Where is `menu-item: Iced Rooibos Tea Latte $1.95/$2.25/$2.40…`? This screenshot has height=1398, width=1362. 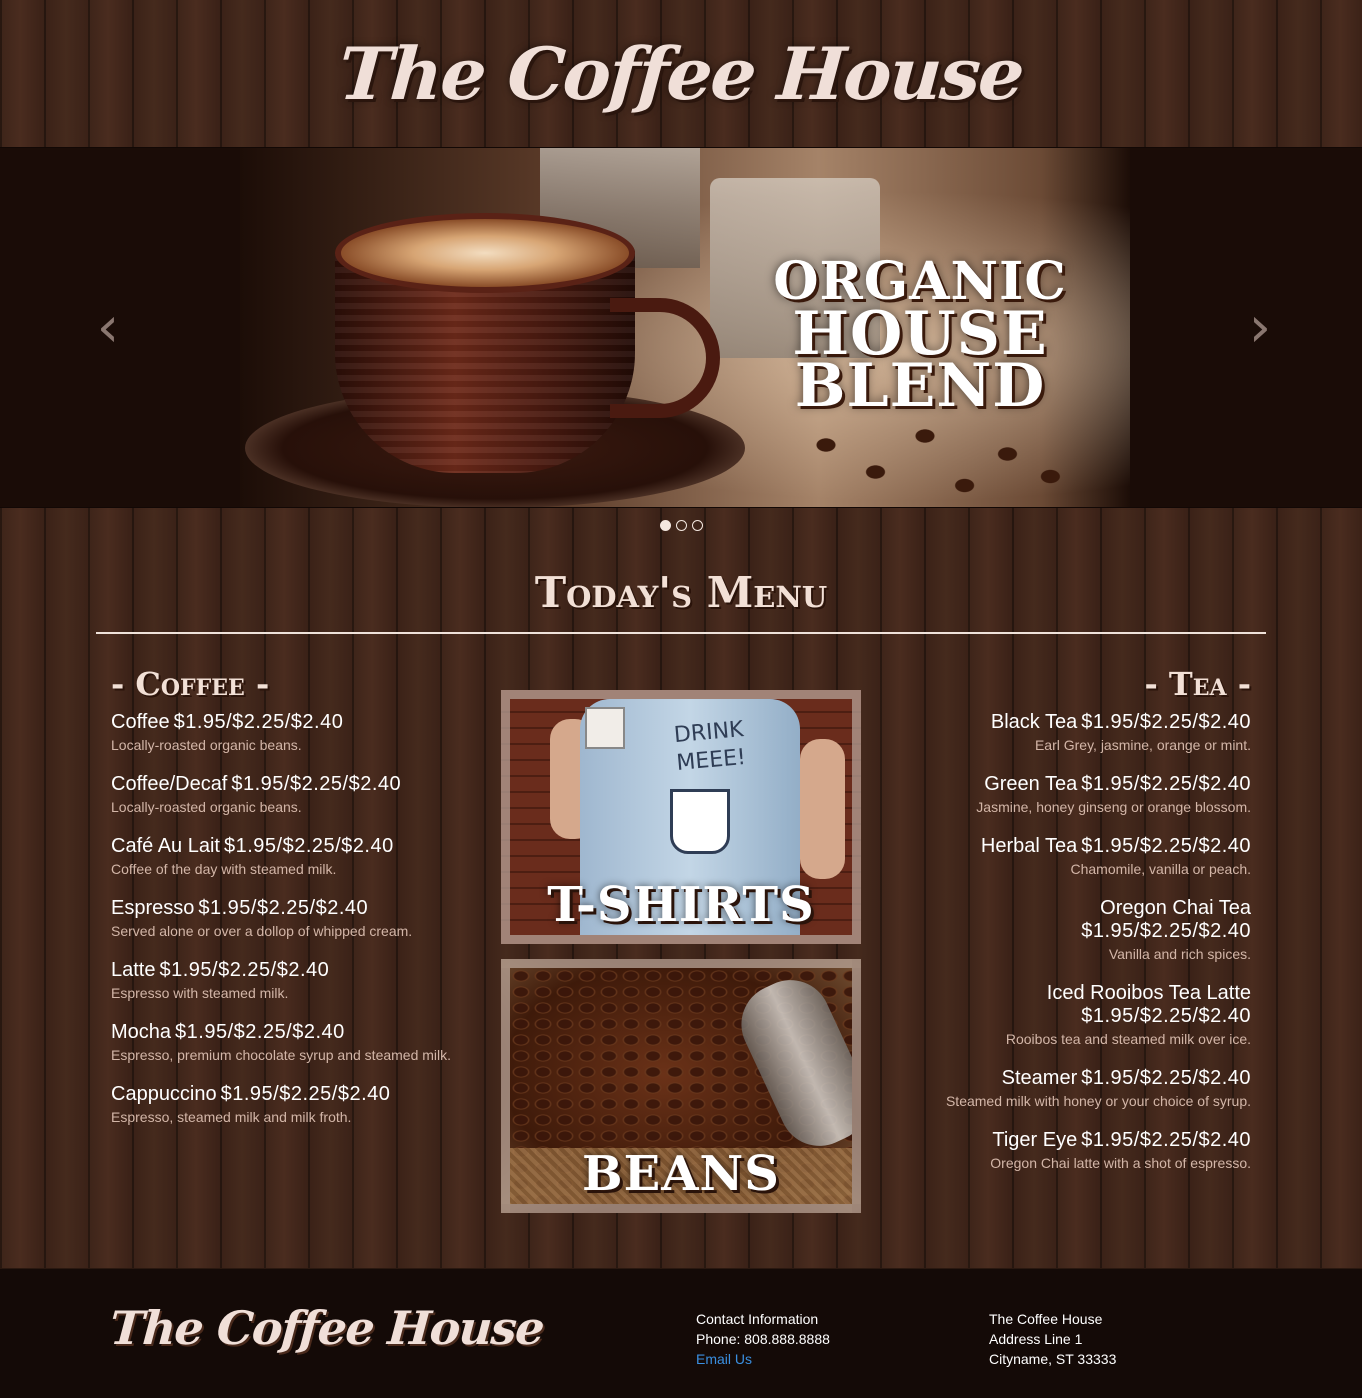 menu-item: Iced Rooibos Tea Latte $1.95/$2.25/$2.40… is located at coordinates (1061, 1015).